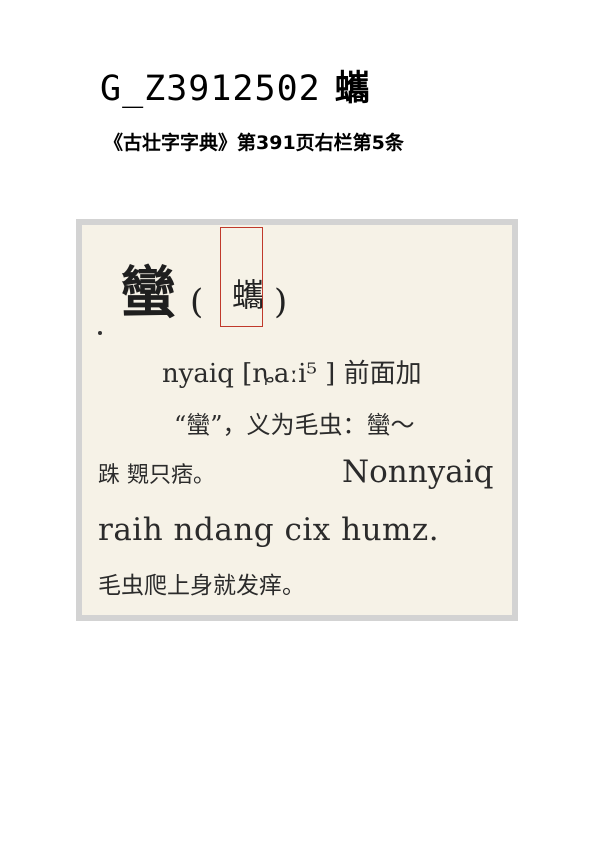 This screenshot has height=842, width=595. Describe the element at coordinates (292, 374) in the screenshot. I see `entry-line-1: nyaiq [ȵaːi⁵ ] 前面加` at that location.